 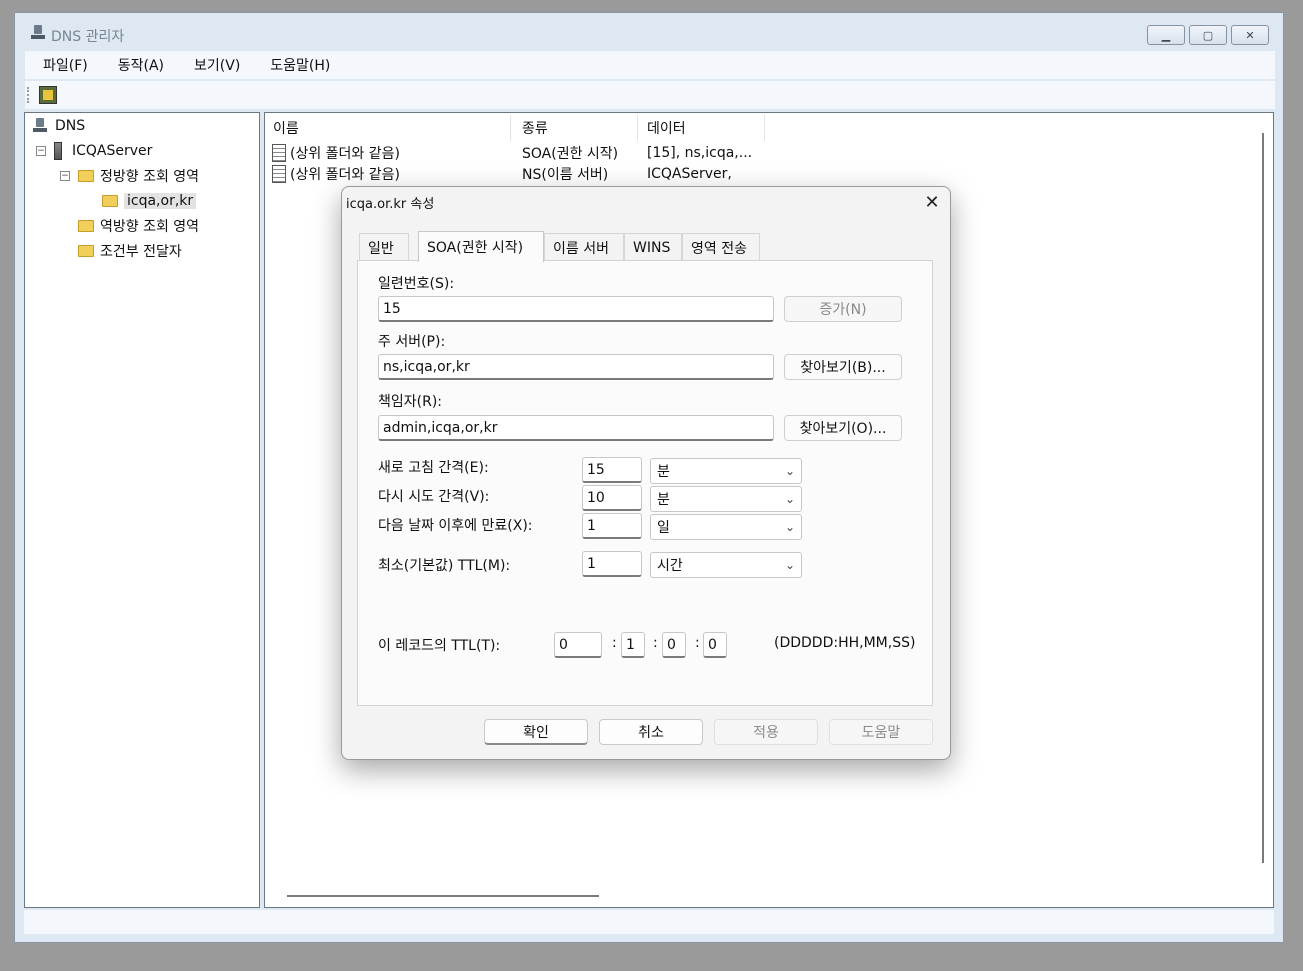 I want to click on title-bar: DNS 관리자 ▁ ▢ ✕, so click(x=649, y=32).